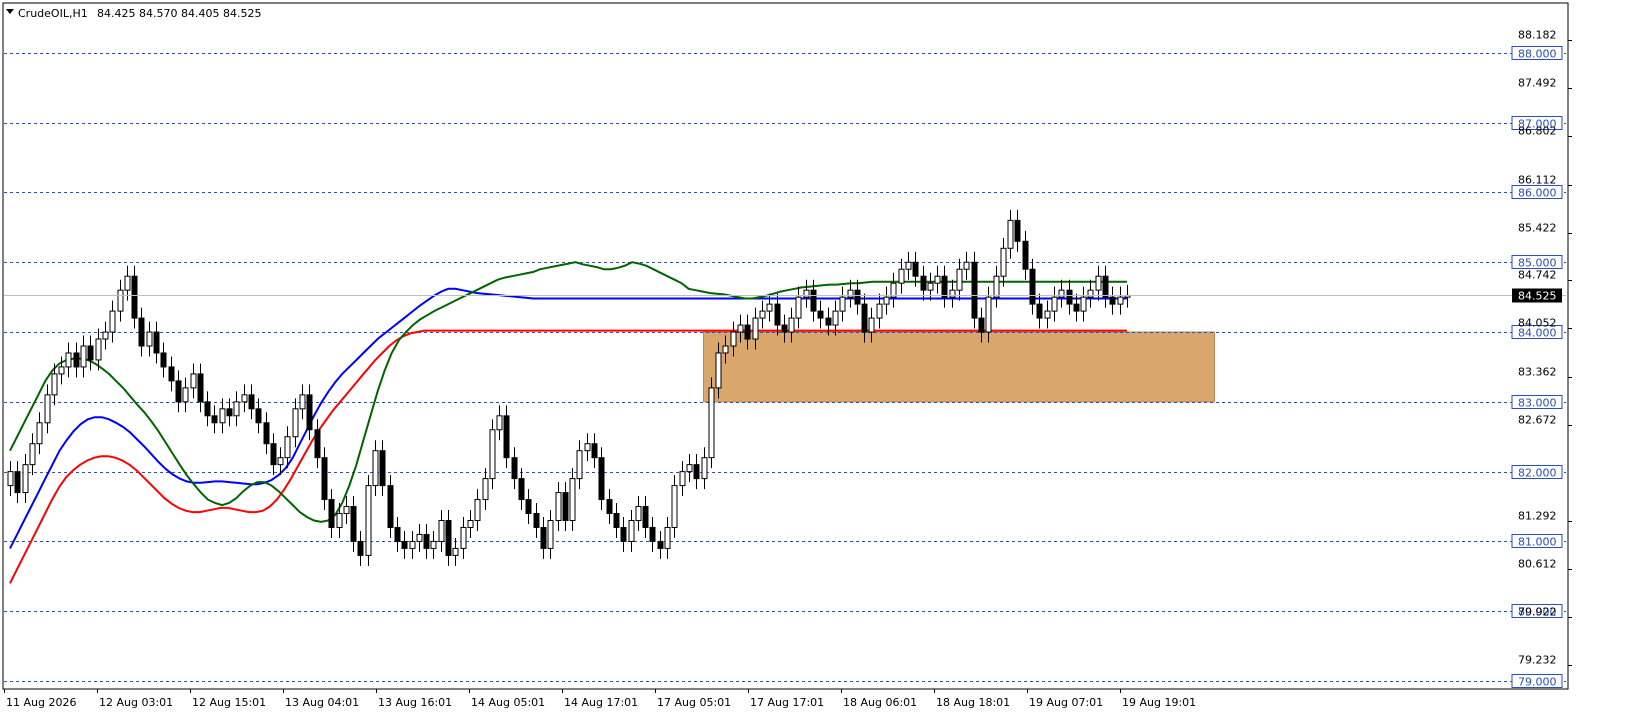 Image resolution: width=1626 pixels, height=714 pixels. What do you see at coordinates (322, 702) in the screenshot?
I see `x-tick-label-3: 13 Aug 04:01` at bounding box center [322, 702].